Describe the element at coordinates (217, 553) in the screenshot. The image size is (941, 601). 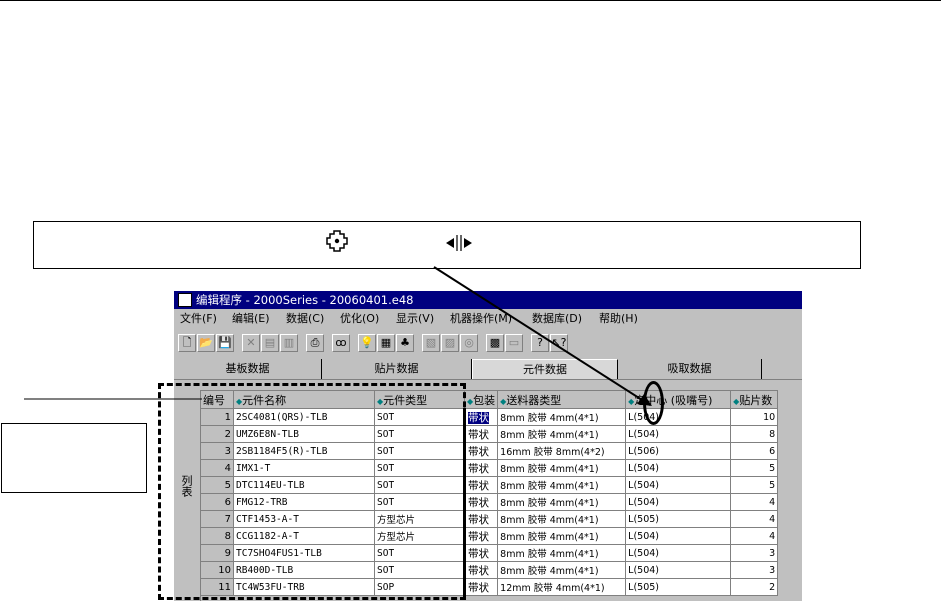
I see `cell-no: 9` at that location.